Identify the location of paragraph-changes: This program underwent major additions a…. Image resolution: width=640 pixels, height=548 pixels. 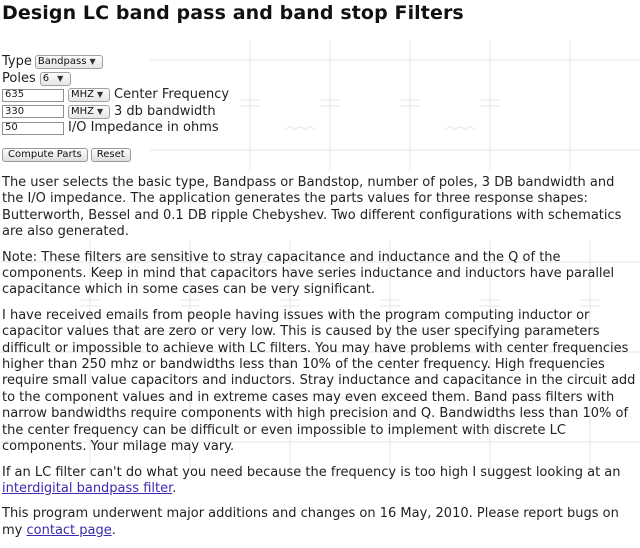
(320, 522).